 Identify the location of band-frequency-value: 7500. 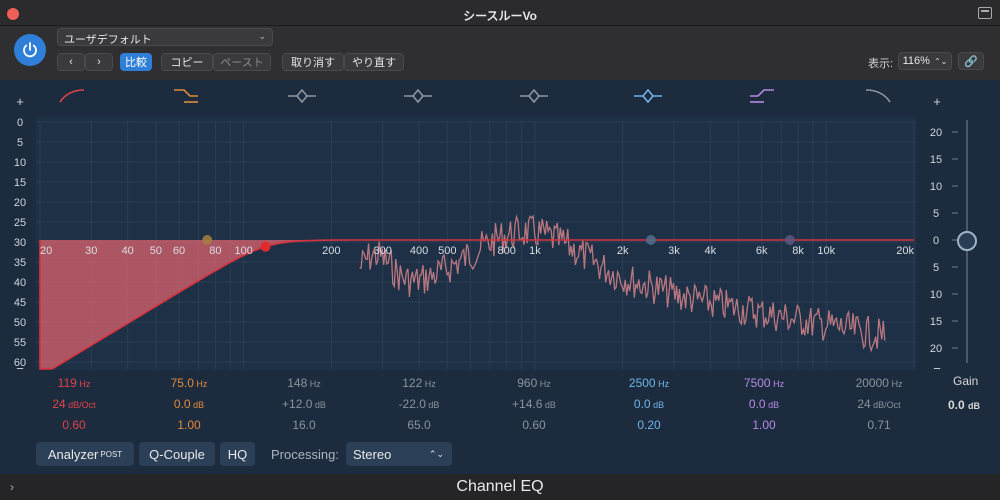
(757, 383).